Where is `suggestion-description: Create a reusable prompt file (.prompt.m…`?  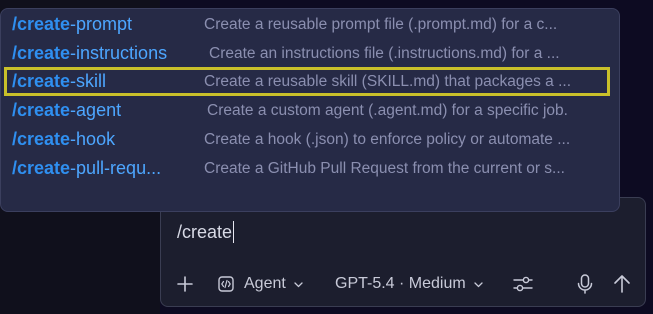
suggestion-description: Create a reusable prompt file (.prompt.m… is located at coordinates (381, 24).